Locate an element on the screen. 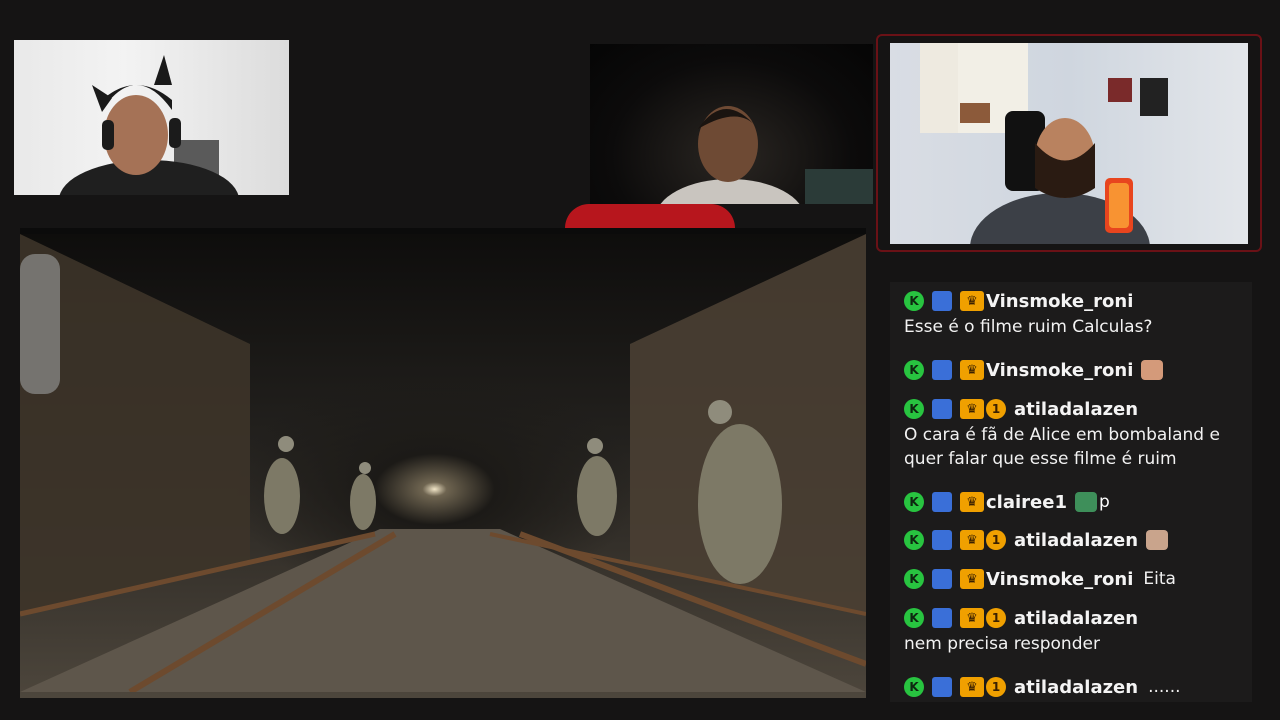 Image resolution: width=1280 pixels, height=720 pixels. streamer-right-figure is located at coordinates (1044, 143).